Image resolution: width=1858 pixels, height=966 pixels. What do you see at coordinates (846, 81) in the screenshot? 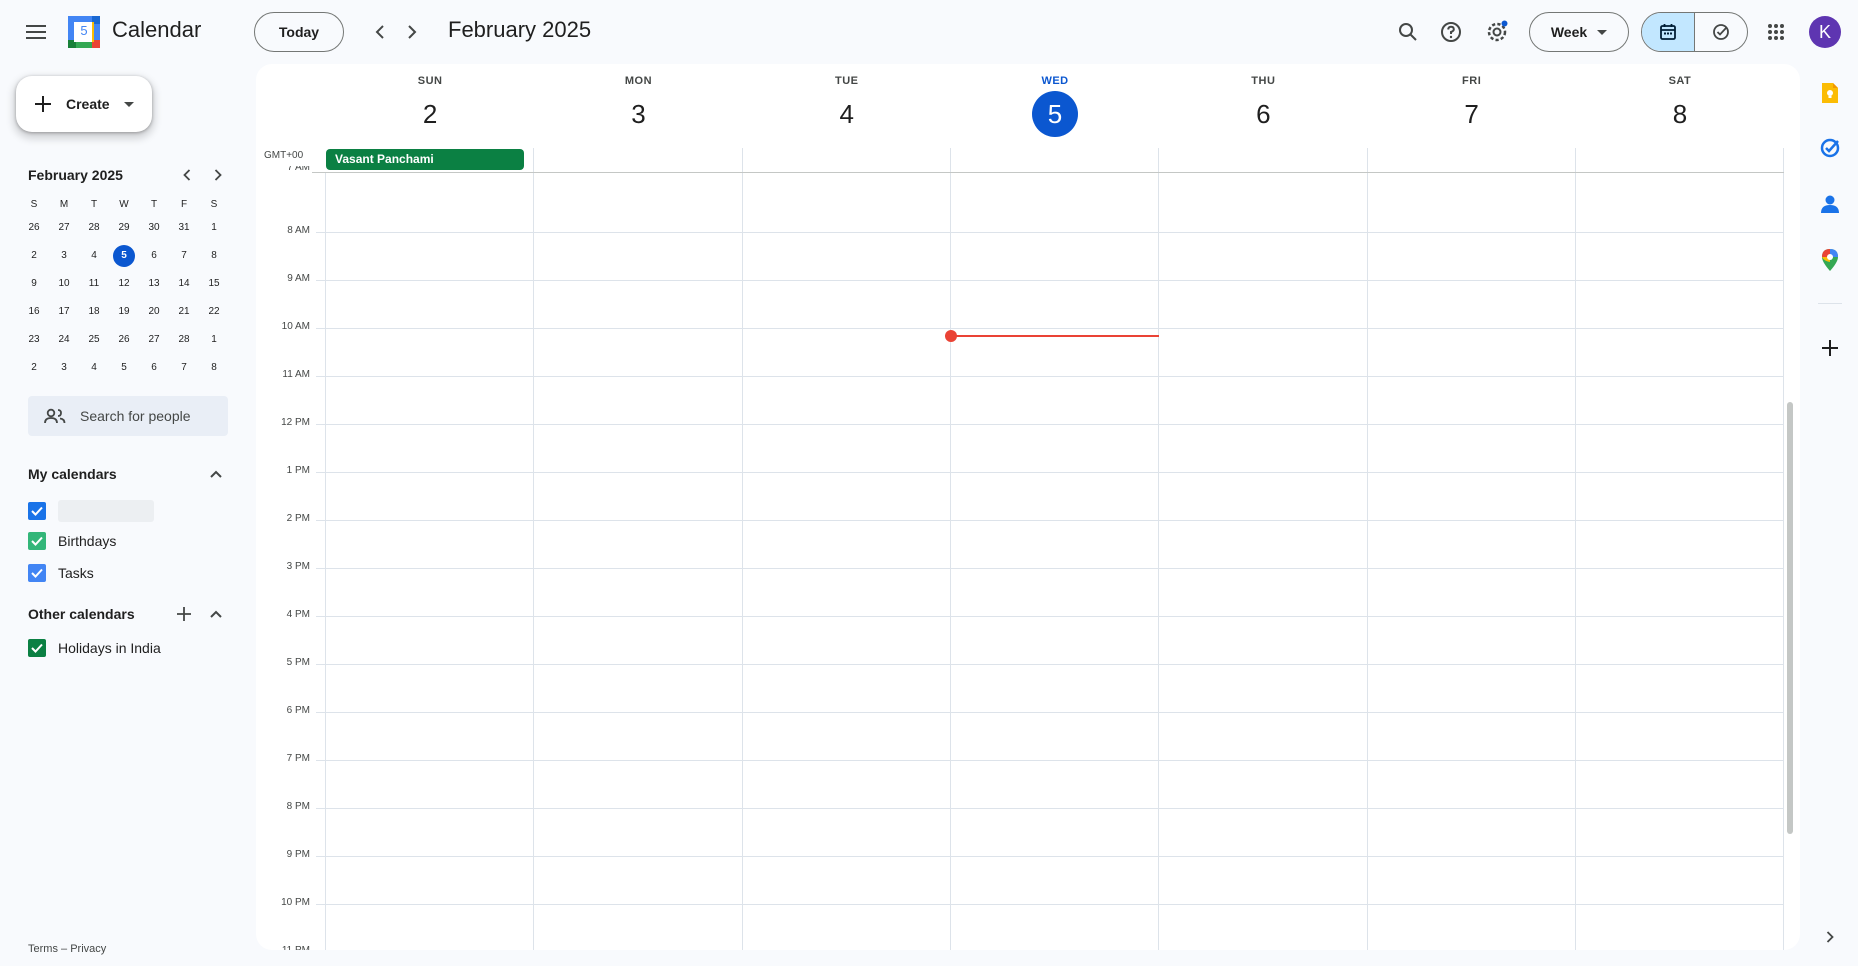
I see `day-name: TUE` at bounding box center [846, 81].